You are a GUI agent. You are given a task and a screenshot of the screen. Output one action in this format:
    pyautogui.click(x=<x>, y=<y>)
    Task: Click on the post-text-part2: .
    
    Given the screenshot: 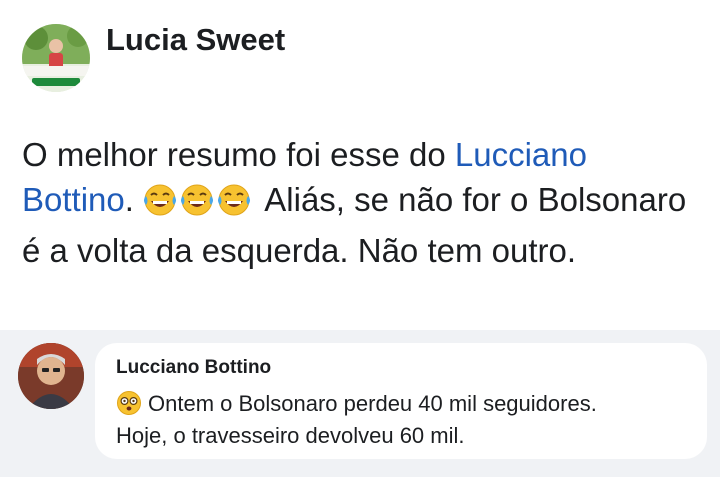 What is the action you would take?
    pyautogui.click(x=129, y=199)
    